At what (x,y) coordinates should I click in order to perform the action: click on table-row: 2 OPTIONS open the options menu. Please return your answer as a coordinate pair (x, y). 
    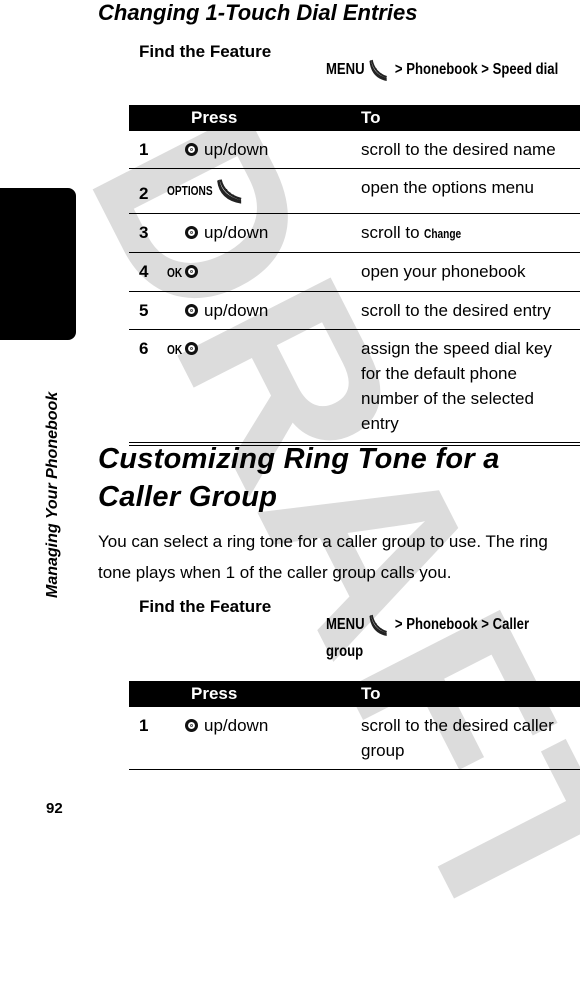
    Looking at the image, I should click on (354, 191).